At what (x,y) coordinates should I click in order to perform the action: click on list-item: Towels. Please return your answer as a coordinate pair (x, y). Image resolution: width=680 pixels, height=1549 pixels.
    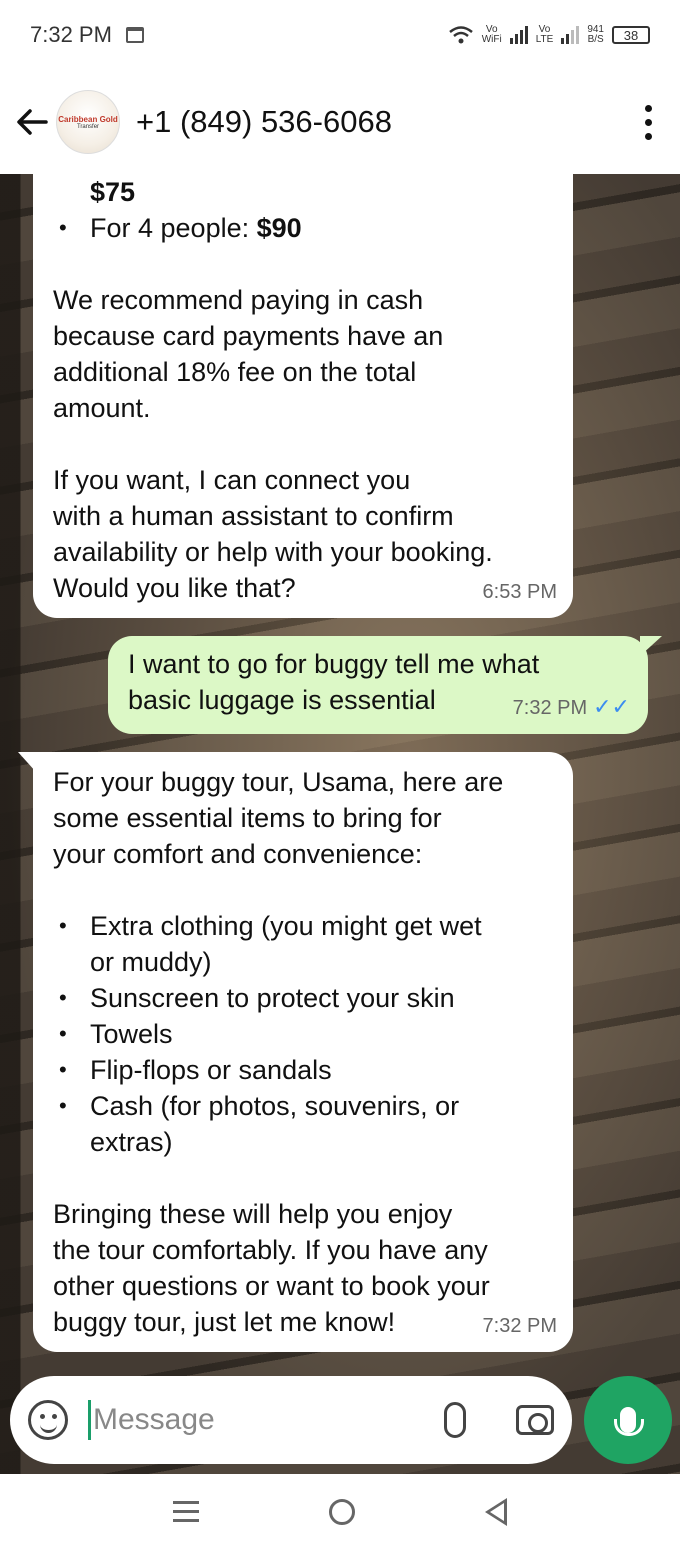
    Looking at the image, I should click on (303, 1034).